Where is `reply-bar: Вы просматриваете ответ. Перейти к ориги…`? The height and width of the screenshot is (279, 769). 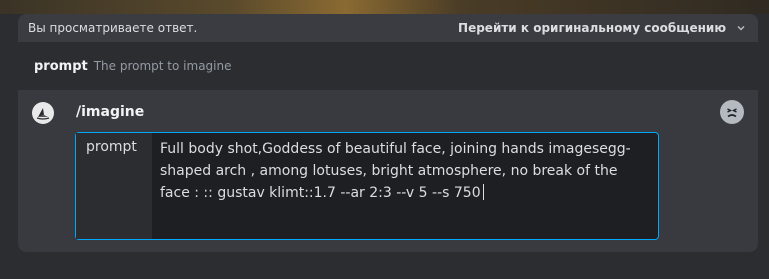
reply-bar: Вы просматриваете ответ. Перейти к ориги… is located at coordinates (388, 28).